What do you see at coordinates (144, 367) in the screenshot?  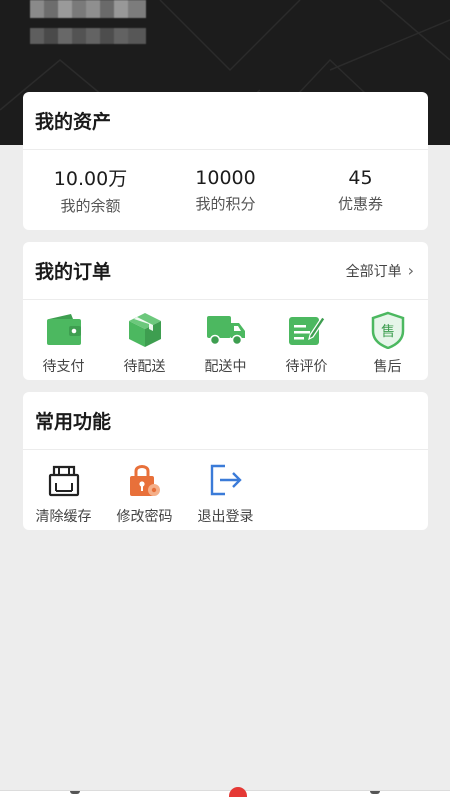 I see `pending-delivery-label: 待配送` at bounding box center [144, 367].